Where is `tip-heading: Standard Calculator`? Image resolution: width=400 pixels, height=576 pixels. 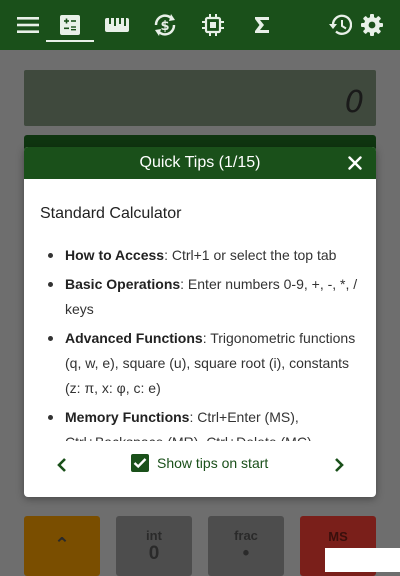
tip-heading: Standard Calculator is located at coordinates (111, 213).